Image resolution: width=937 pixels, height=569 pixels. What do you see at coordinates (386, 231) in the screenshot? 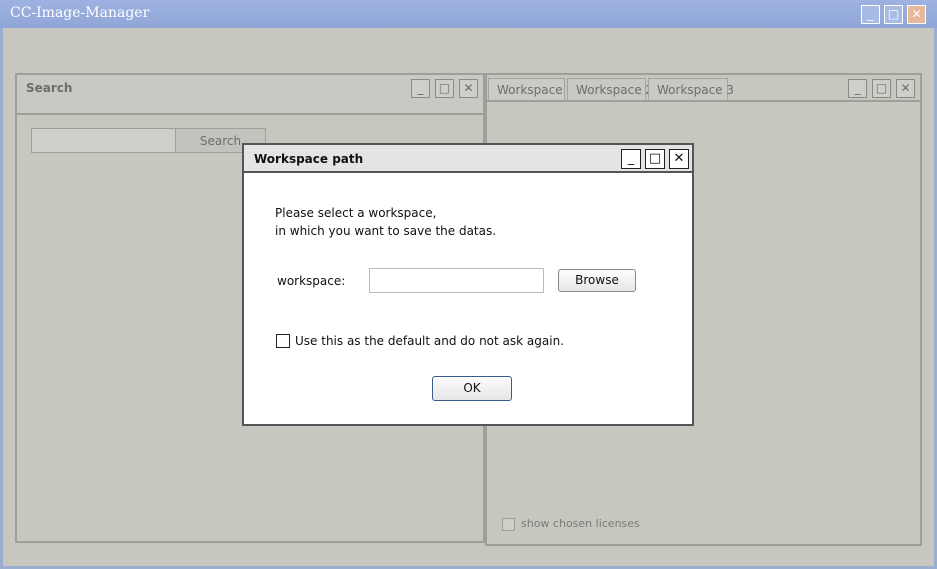
I see `dialog-message-line2: in which you want to save the datas.` at bounding box center [386, 231].